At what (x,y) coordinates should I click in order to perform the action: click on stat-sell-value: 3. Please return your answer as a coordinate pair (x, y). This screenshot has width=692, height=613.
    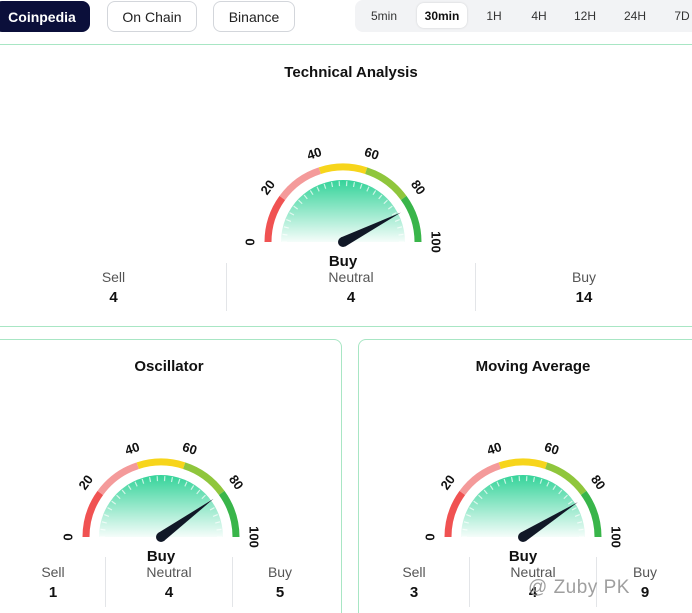
    Looking at the image, I should click on (414, 592).